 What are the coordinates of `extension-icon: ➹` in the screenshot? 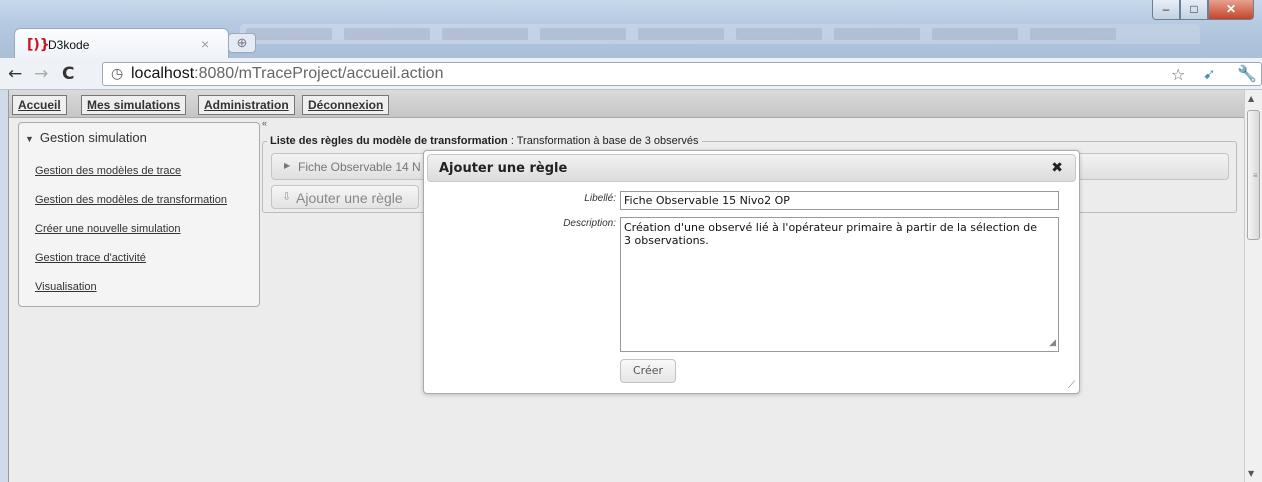 It's located at (1209, 74).